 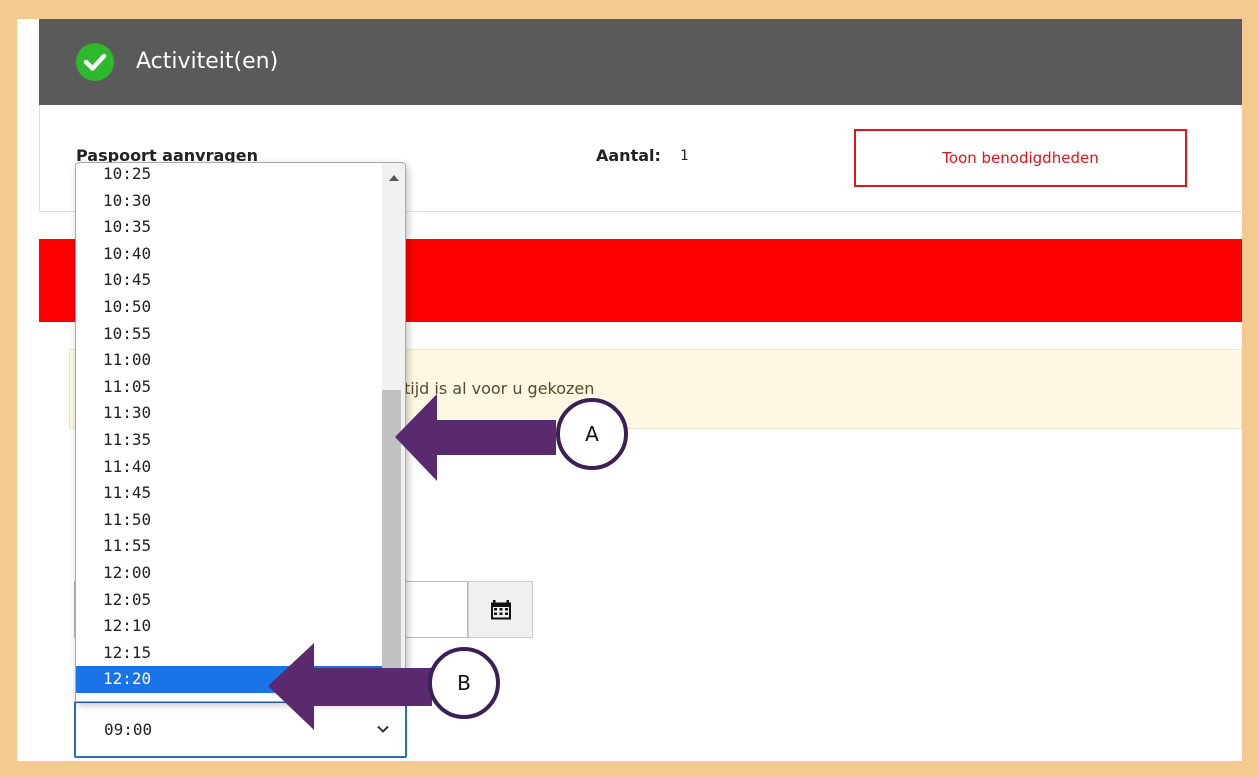 What do you see at coordinates (464, 683) in the screenshot?
I see `callout-b: B` at bounding box center [464, 683].